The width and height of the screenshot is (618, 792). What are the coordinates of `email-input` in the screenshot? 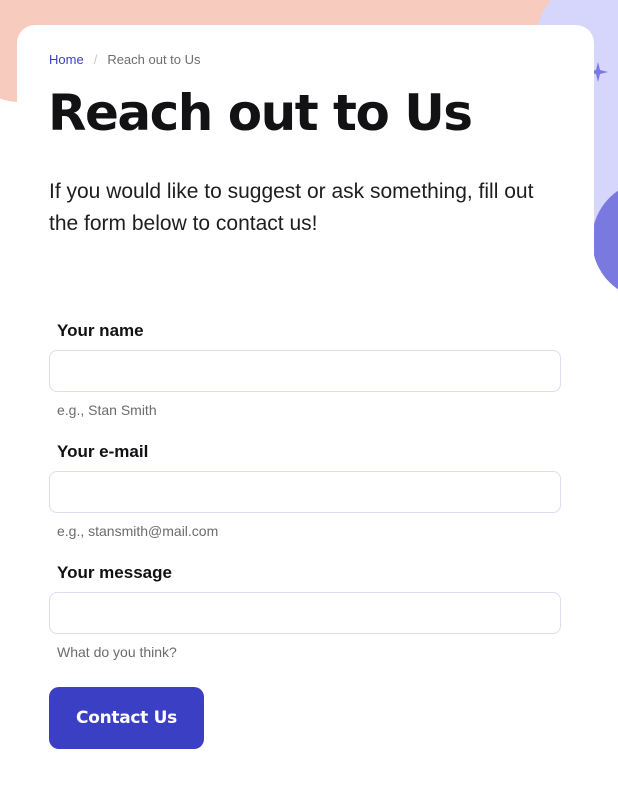 It's located at (305, 492).